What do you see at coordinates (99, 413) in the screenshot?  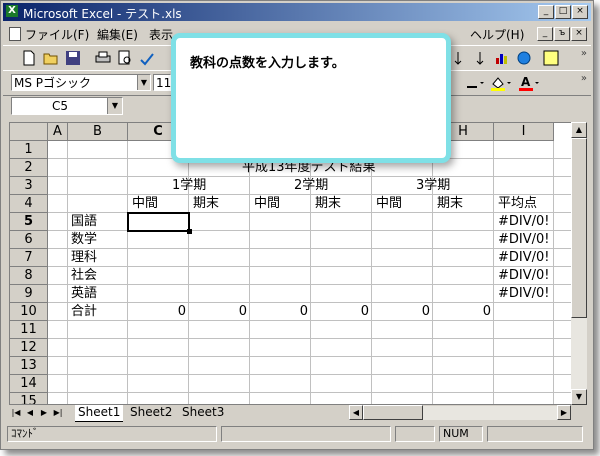 I see `sheet-tab-1: Sheet1` at bounding box center [99, 413].